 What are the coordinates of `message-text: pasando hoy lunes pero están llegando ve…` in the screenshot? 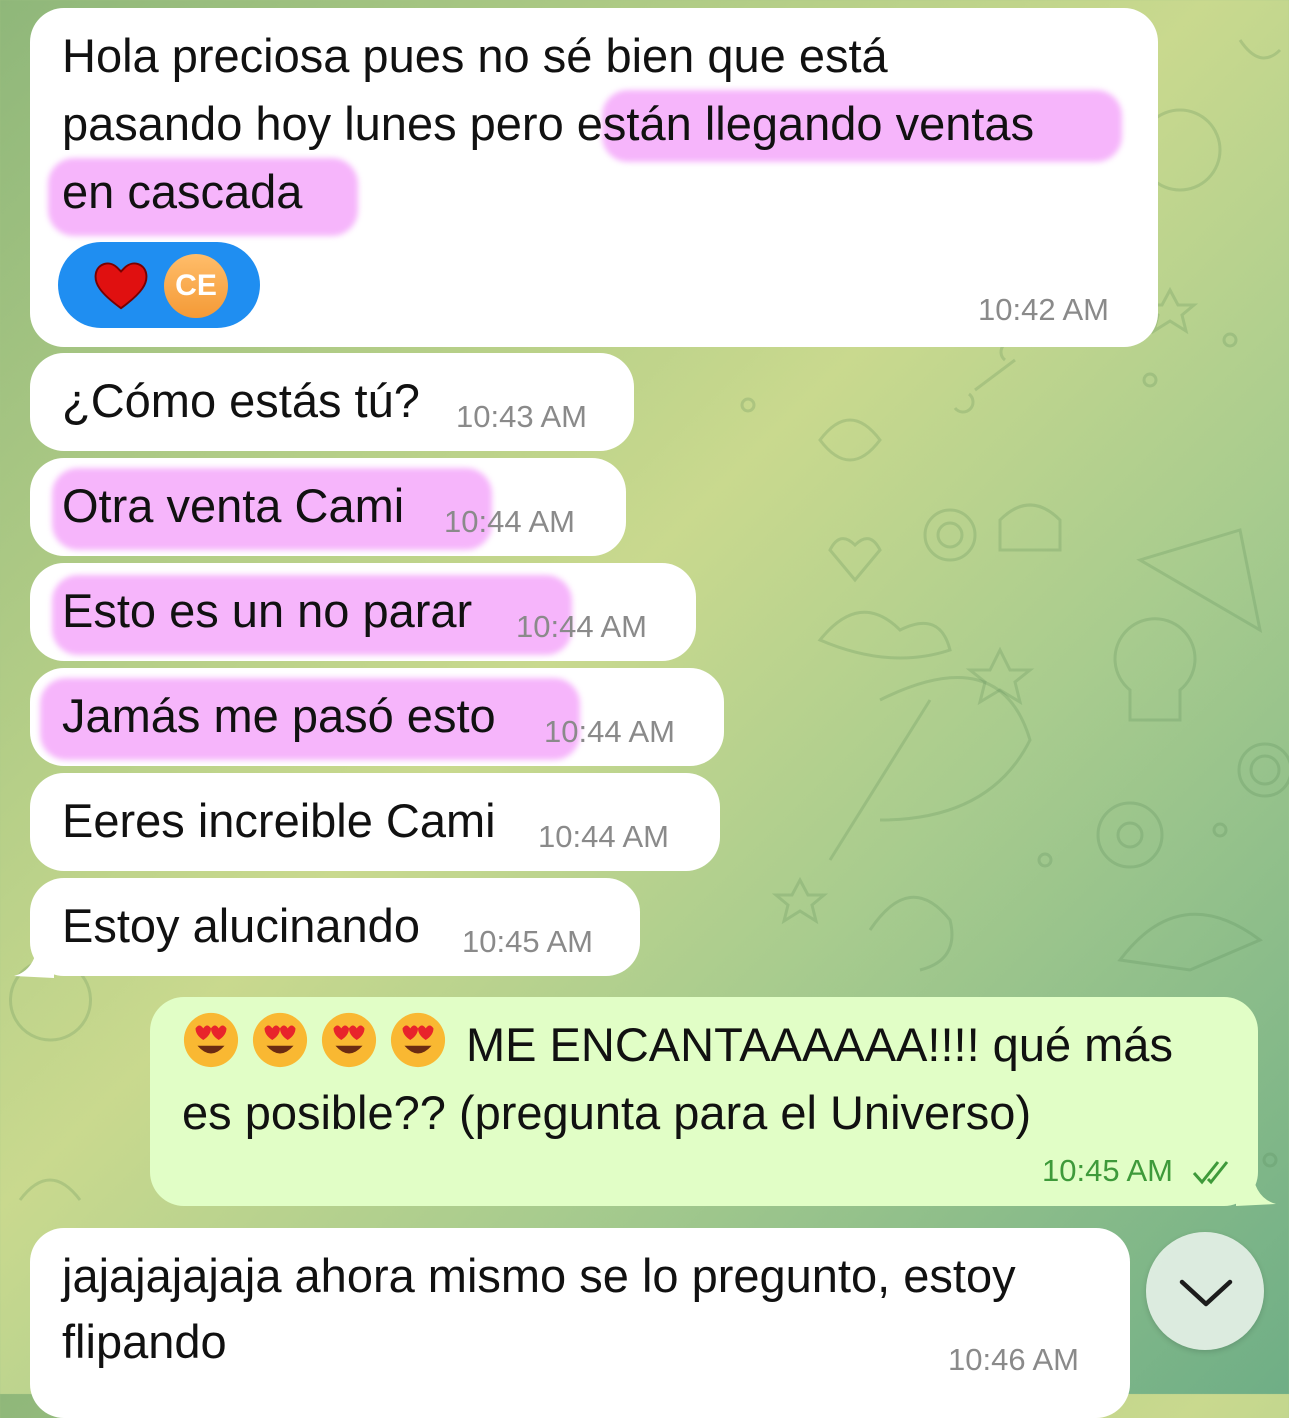 It's located at (548, 124).